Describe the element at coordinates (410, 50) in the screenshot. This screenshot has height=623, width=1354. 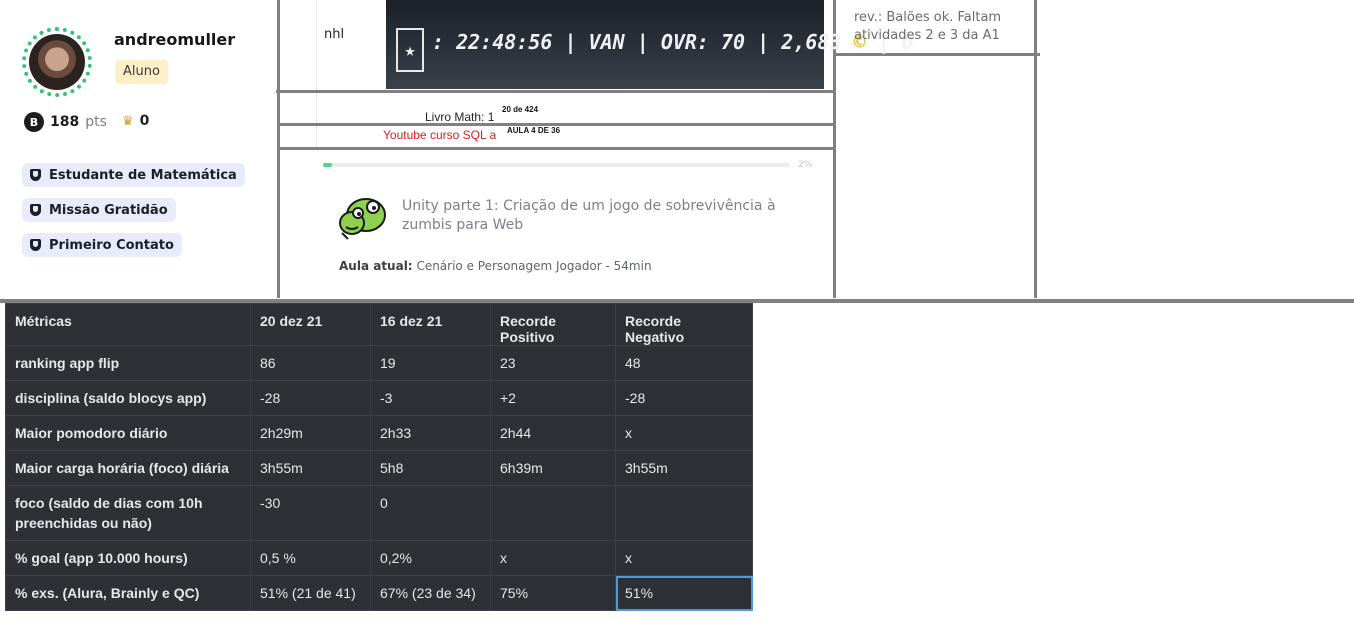
I see `star-icon: ★` at that location.